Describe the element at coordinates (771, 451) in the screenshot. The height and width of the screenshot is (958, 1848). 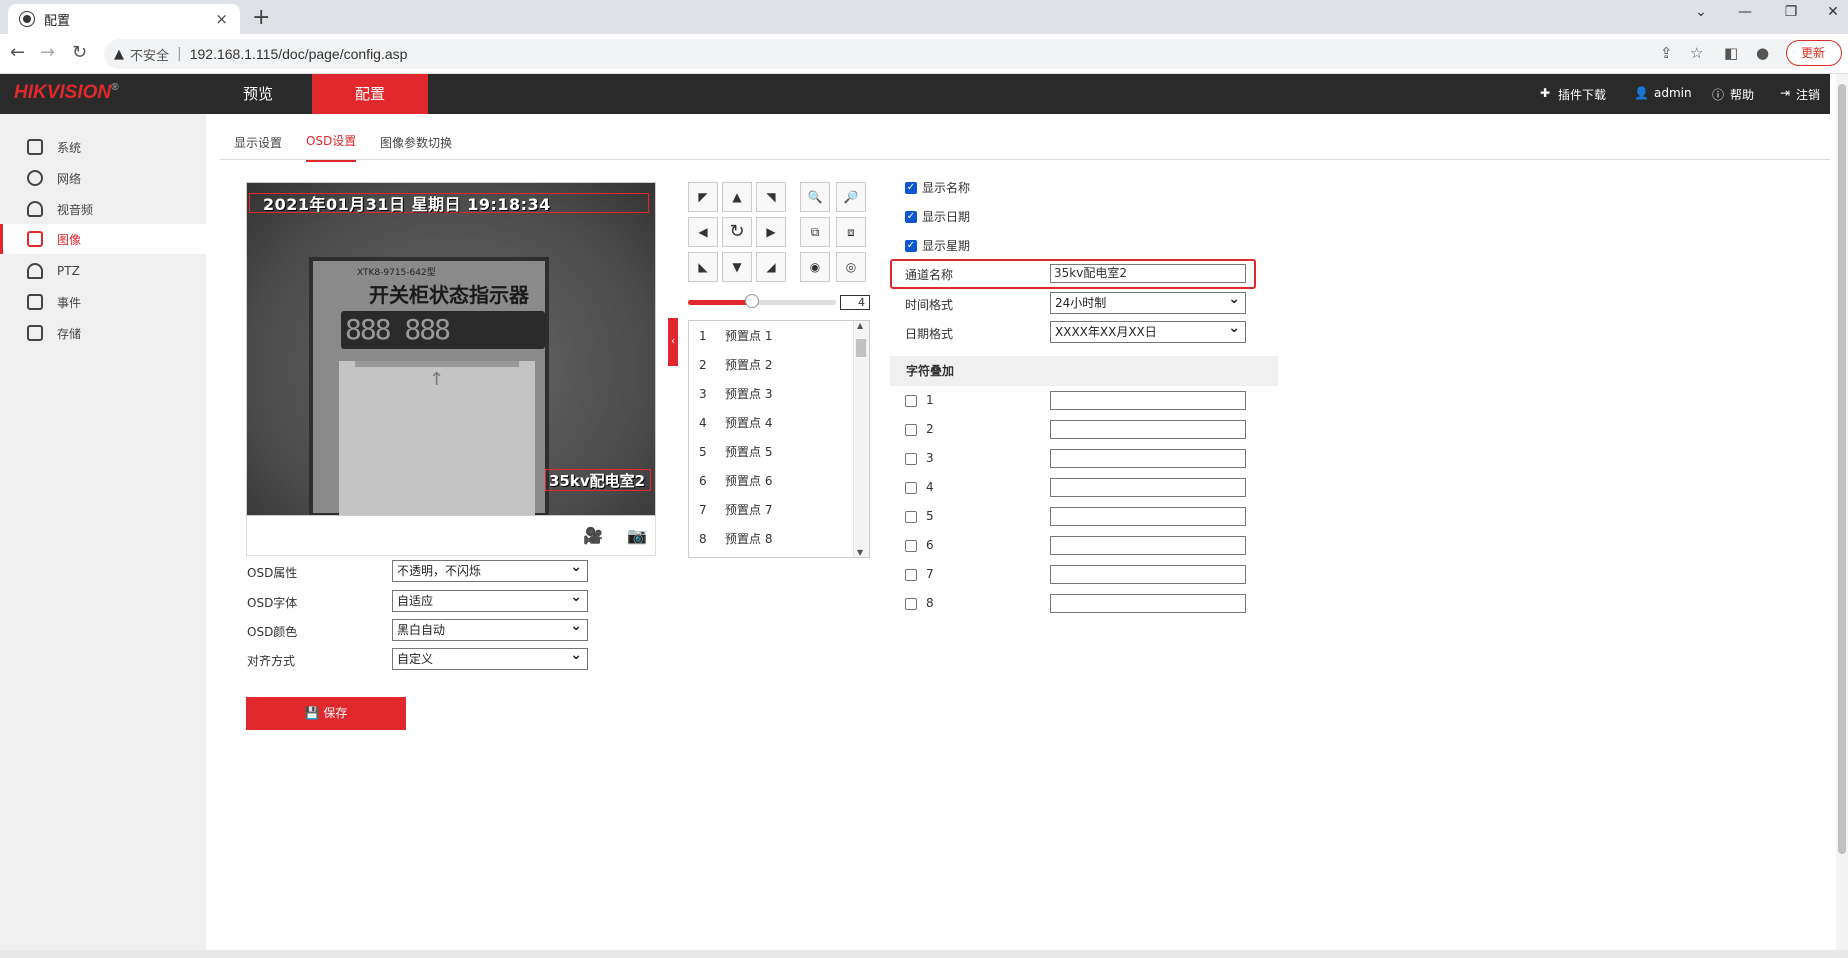
I see `list-item: 5 预置点 5` at that location.